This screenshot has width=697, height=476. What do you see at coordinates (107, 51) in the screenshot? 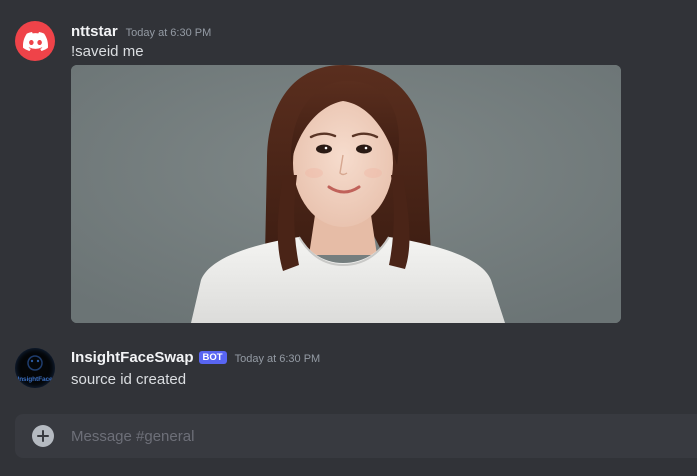
I see `message-content: !saveid me` at bounding box center [107, 51].